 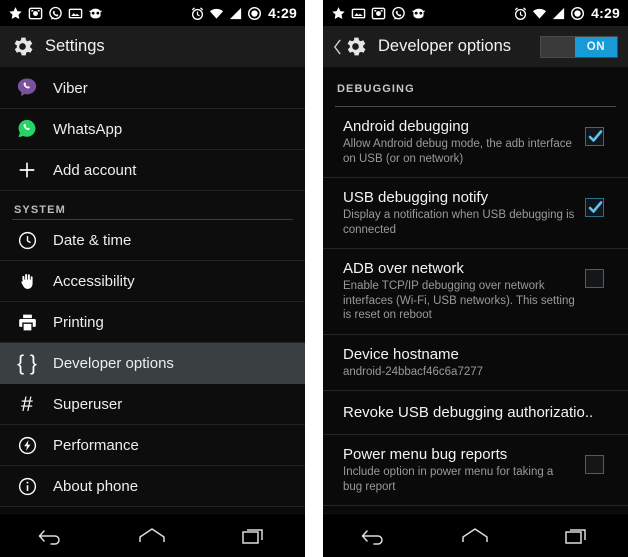 What do you see at coordinates (95, 13) in the screenshot?
I see `cid-robot-icon` at bounding box center [95, 13].